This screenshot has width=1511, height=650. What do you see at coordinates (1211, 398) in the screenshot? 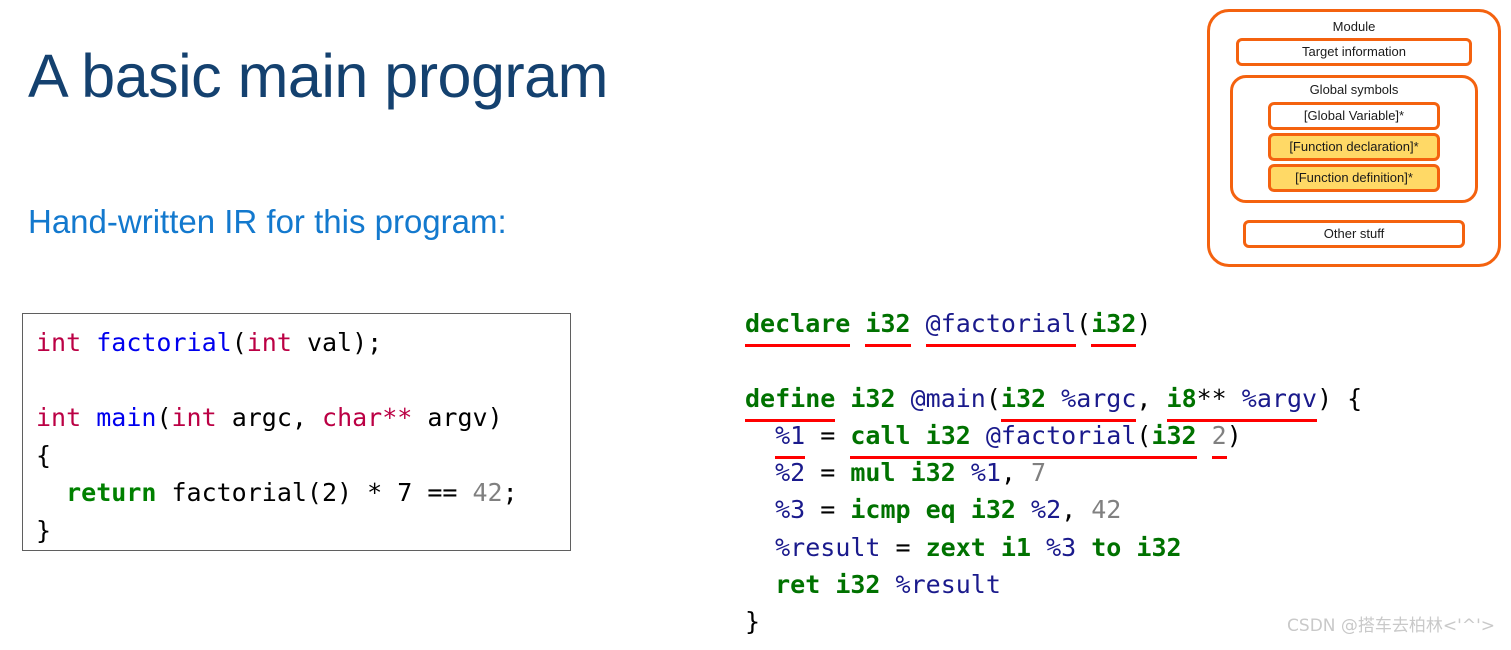
I see `ir-token-stars: **` at bounding box center [1211, 398].